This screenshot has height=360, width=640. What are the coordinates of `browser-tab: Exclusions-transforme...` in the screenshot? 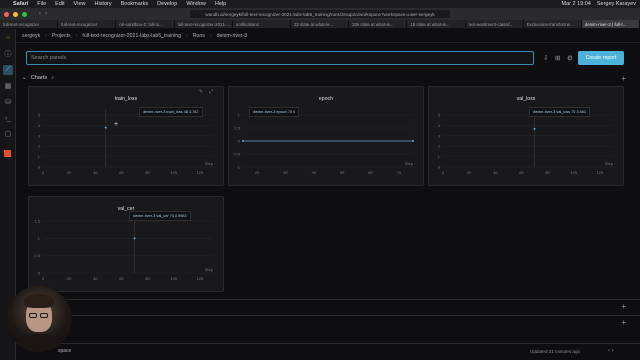 It's located at (553, 24).